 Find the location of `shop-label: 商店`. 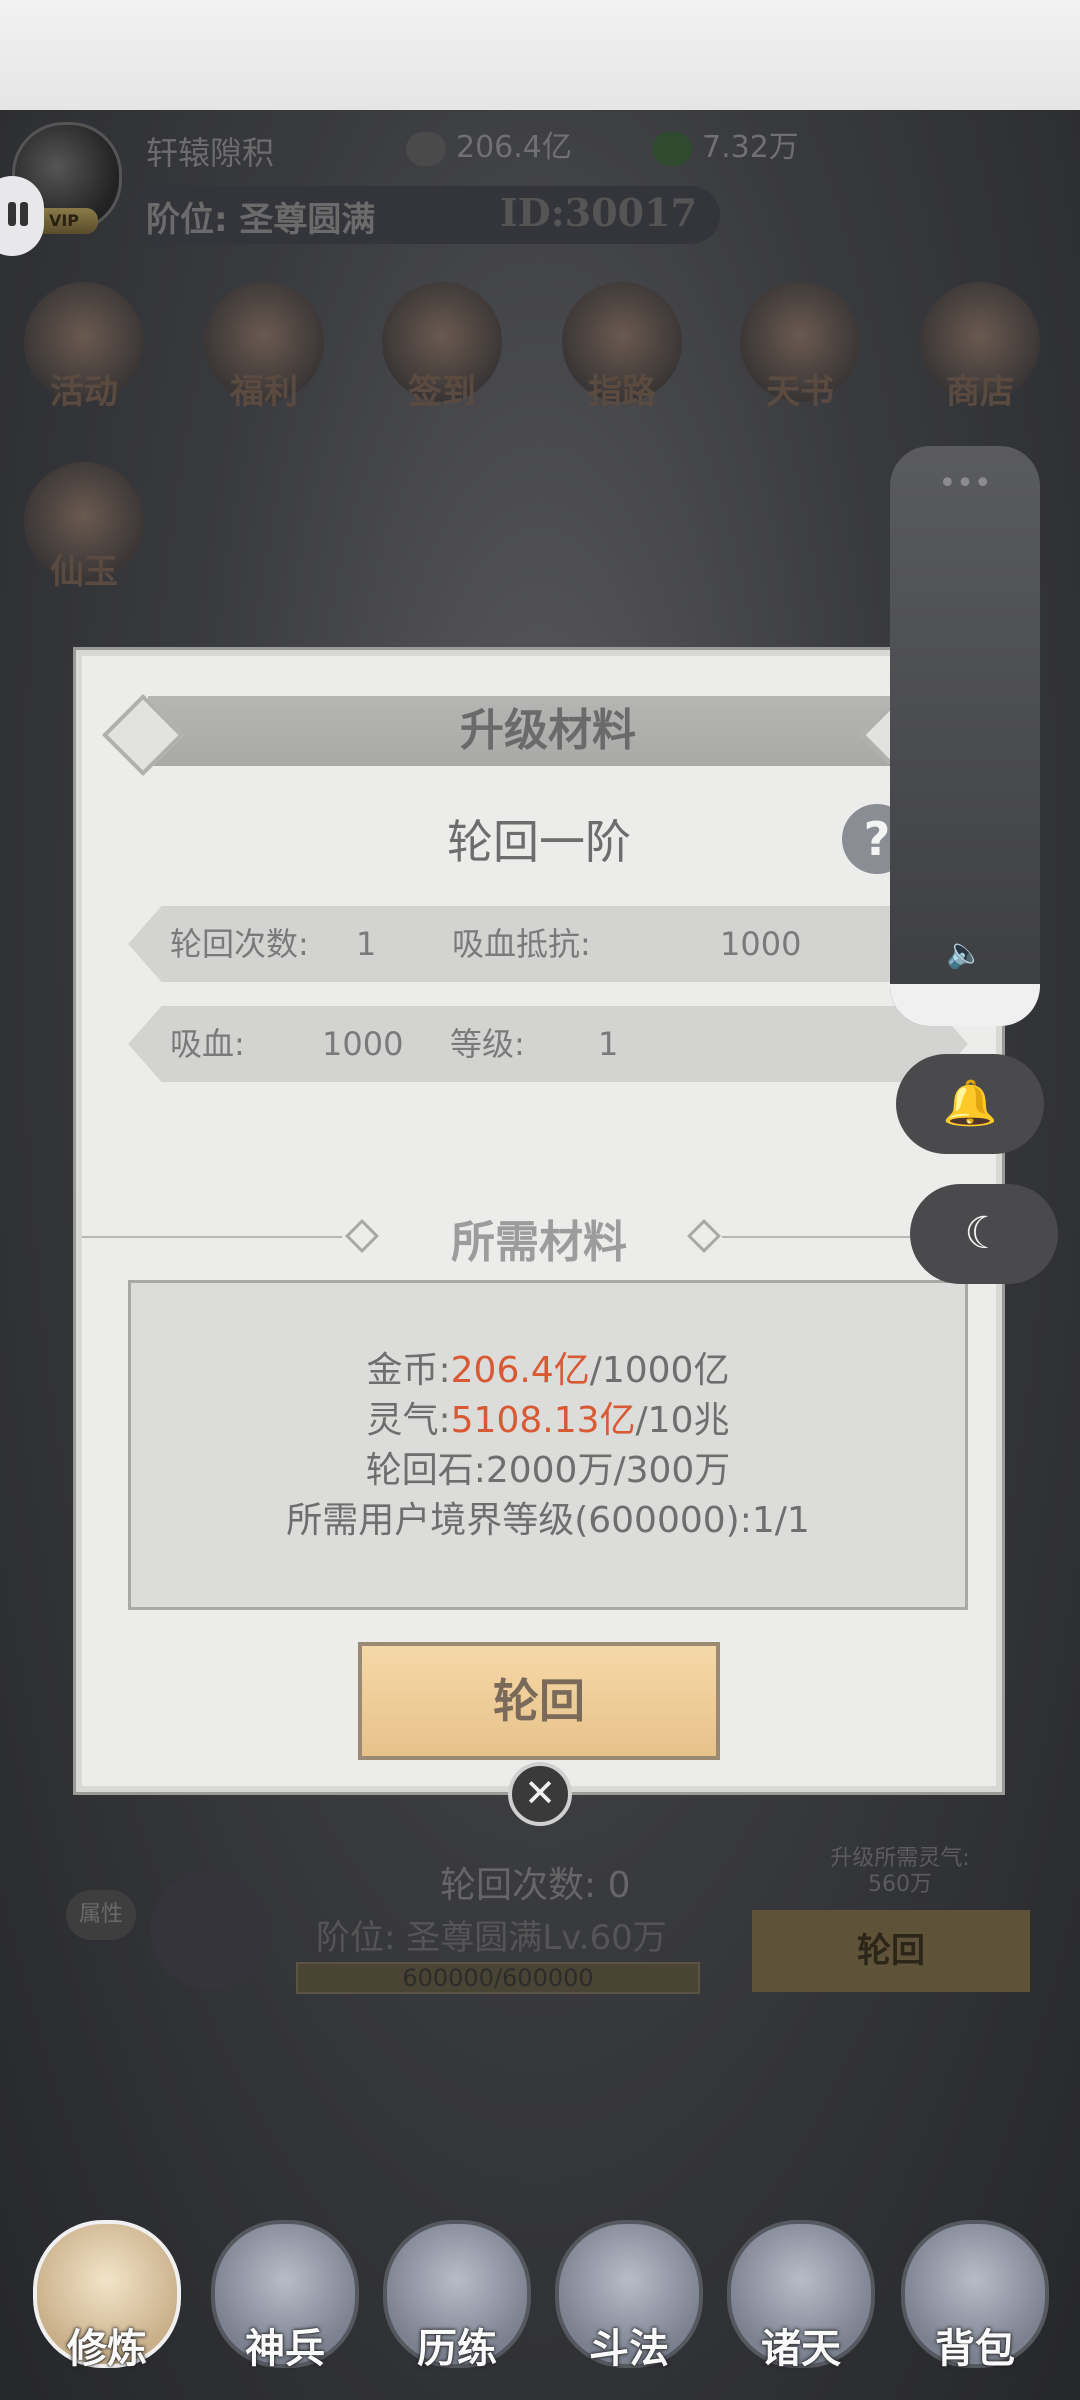

shop-label: 商店 is located at coordinates (980, 392).